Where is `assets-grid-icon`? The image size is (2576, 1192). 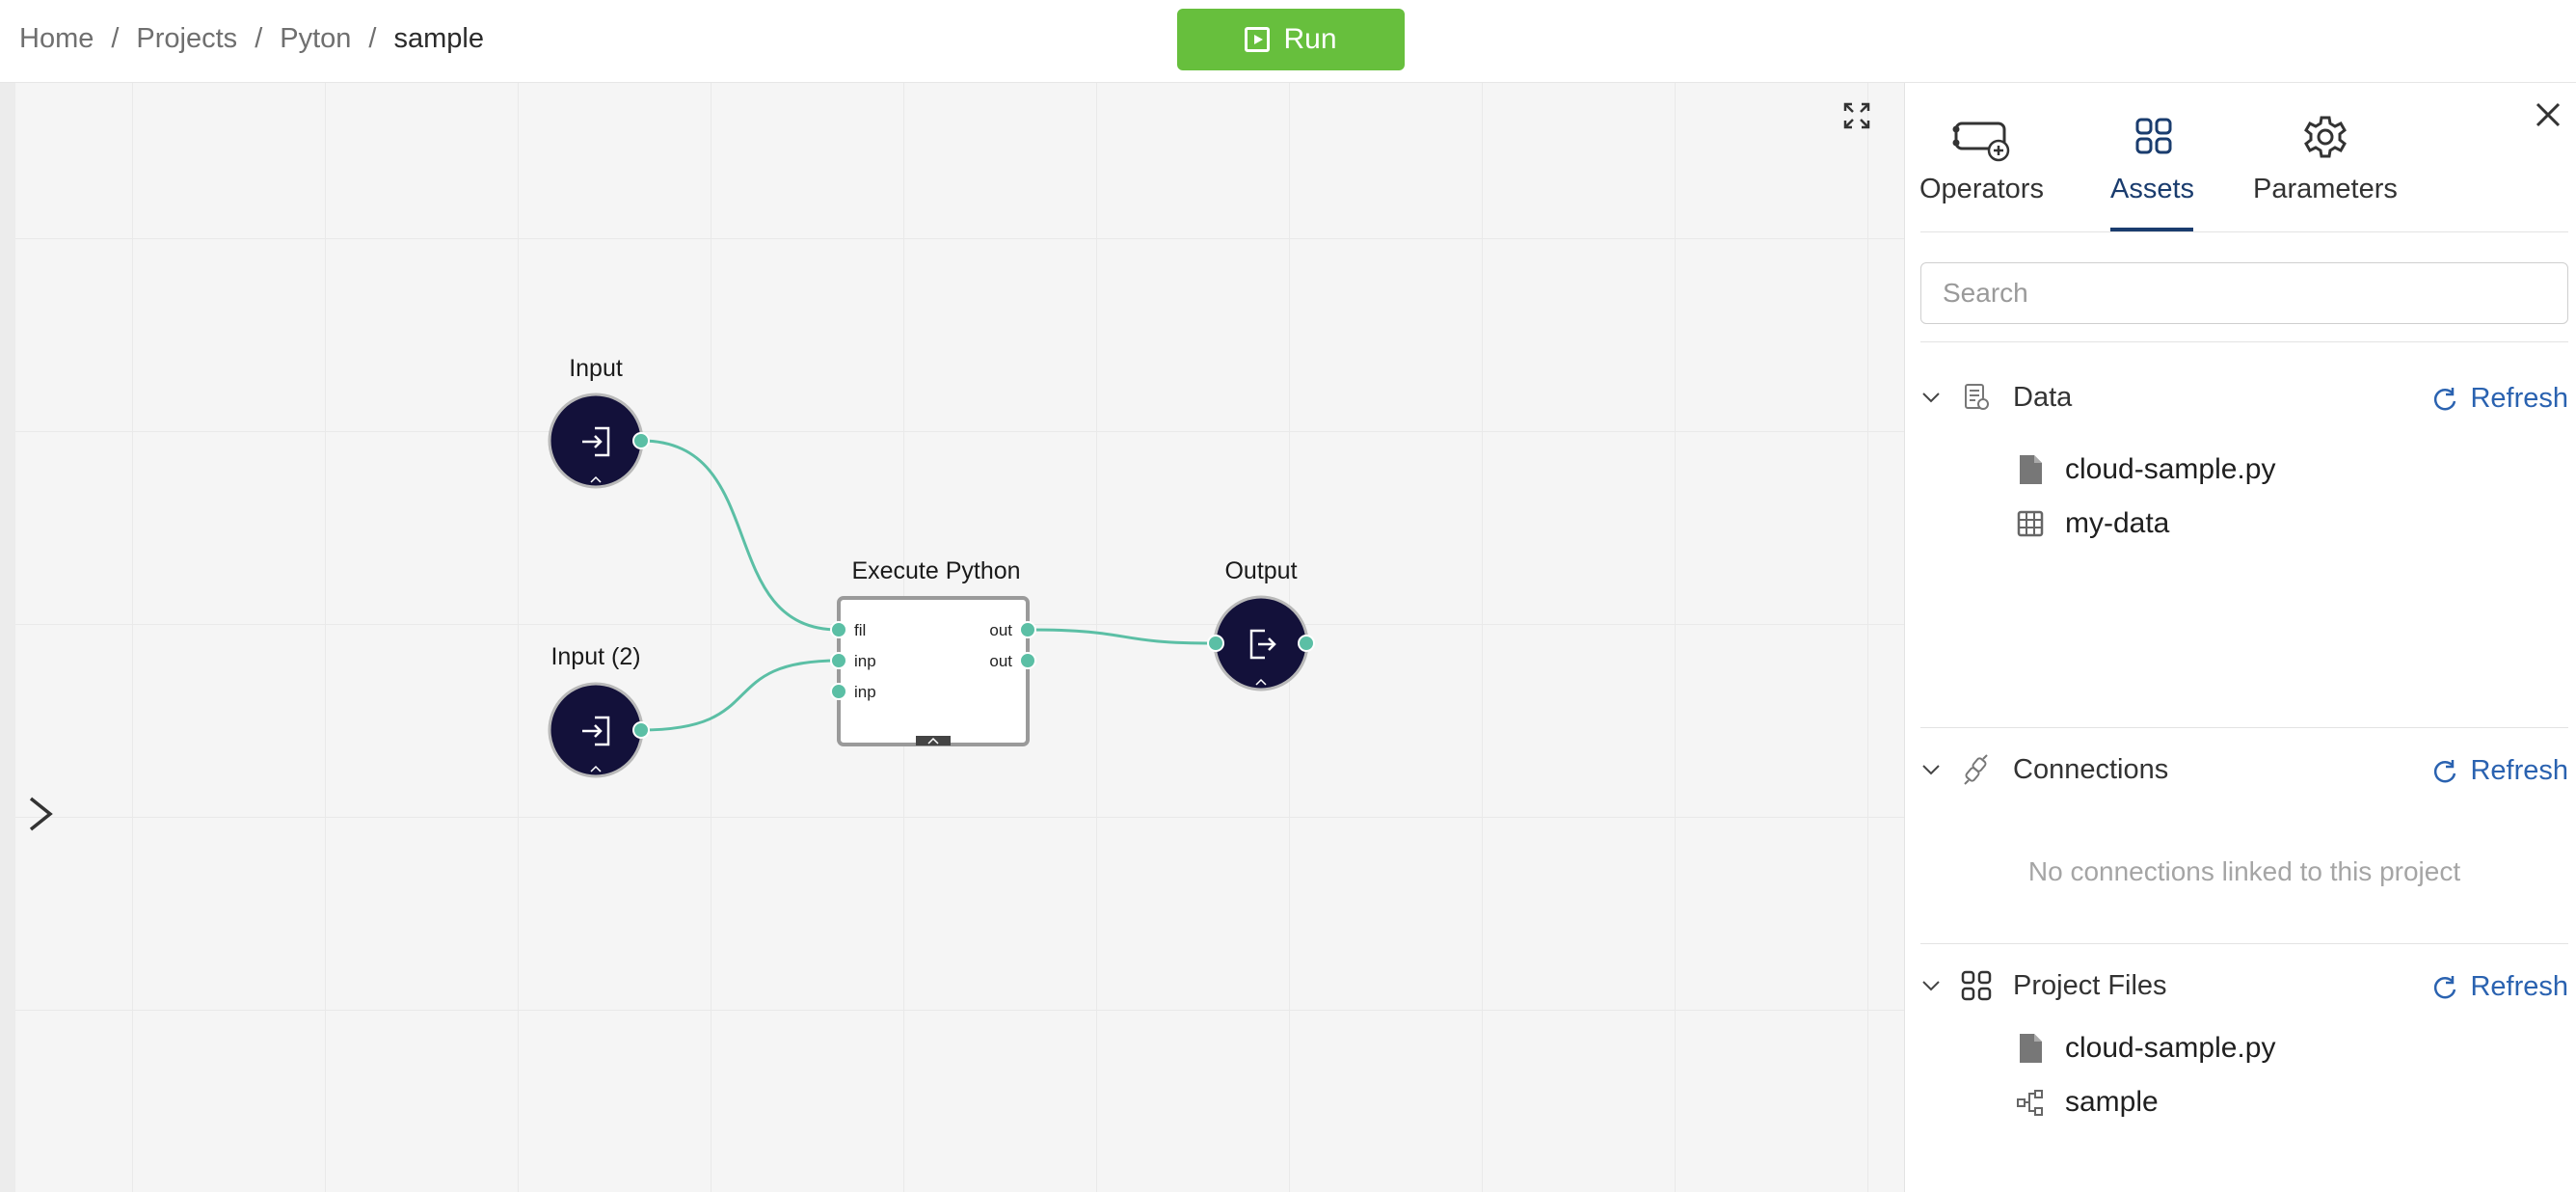
assets-grid-icon is located at coordinates (2154, 136).